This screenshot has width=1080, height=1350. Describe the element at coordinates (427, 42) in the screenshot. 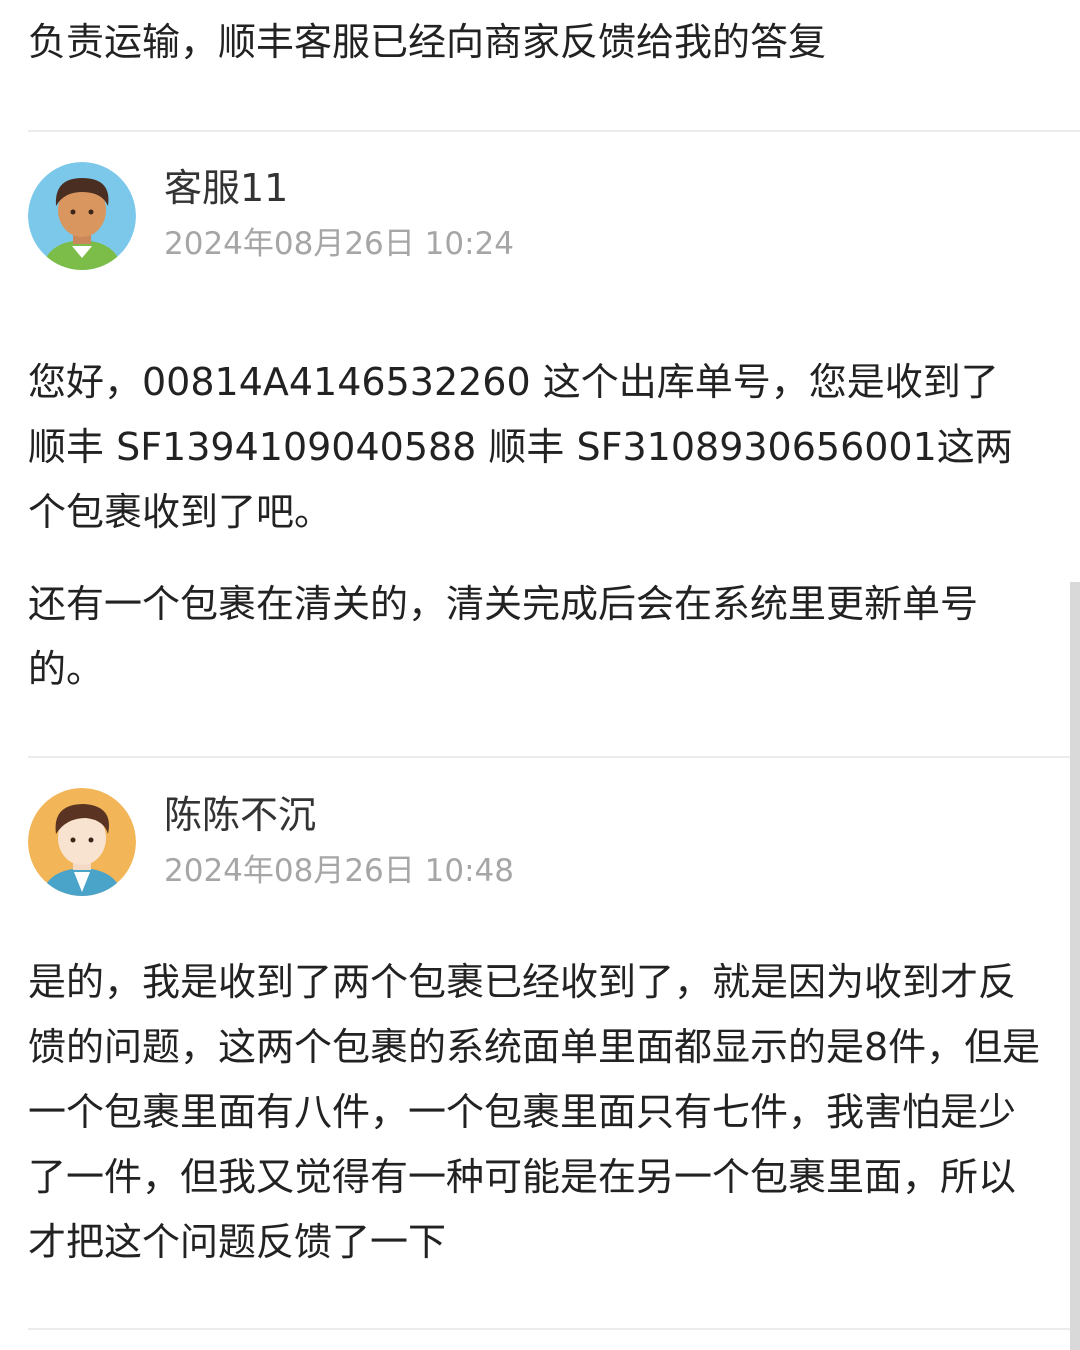

I see `previous-comment-text: 负责运输，顺丰客服已经向商家反馈给我的答复` at that location.